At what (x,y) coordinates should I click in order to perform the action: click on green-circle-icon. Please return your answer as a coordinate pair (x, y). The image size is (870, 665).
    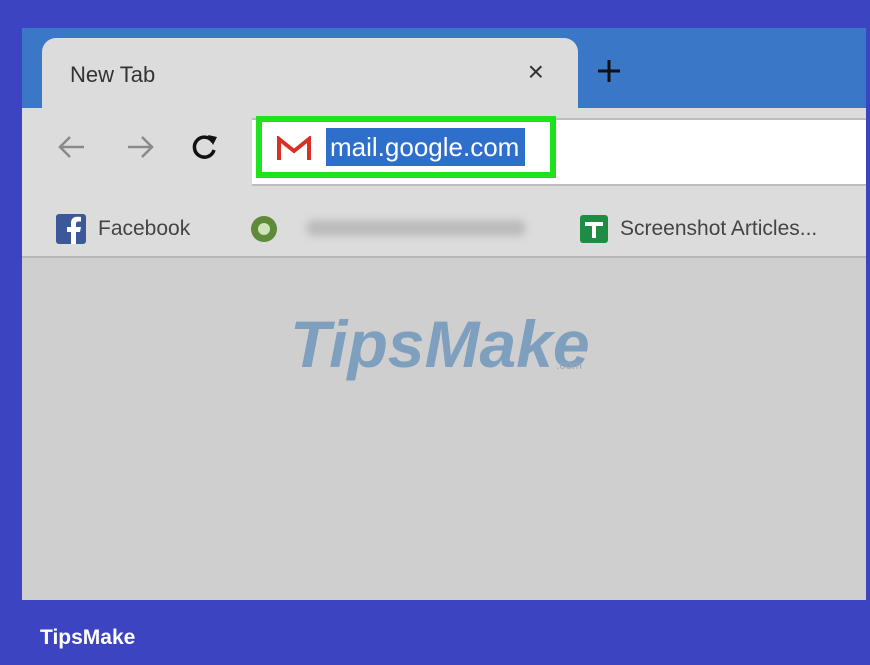
    Looking at the image, I should click on (264, 229).